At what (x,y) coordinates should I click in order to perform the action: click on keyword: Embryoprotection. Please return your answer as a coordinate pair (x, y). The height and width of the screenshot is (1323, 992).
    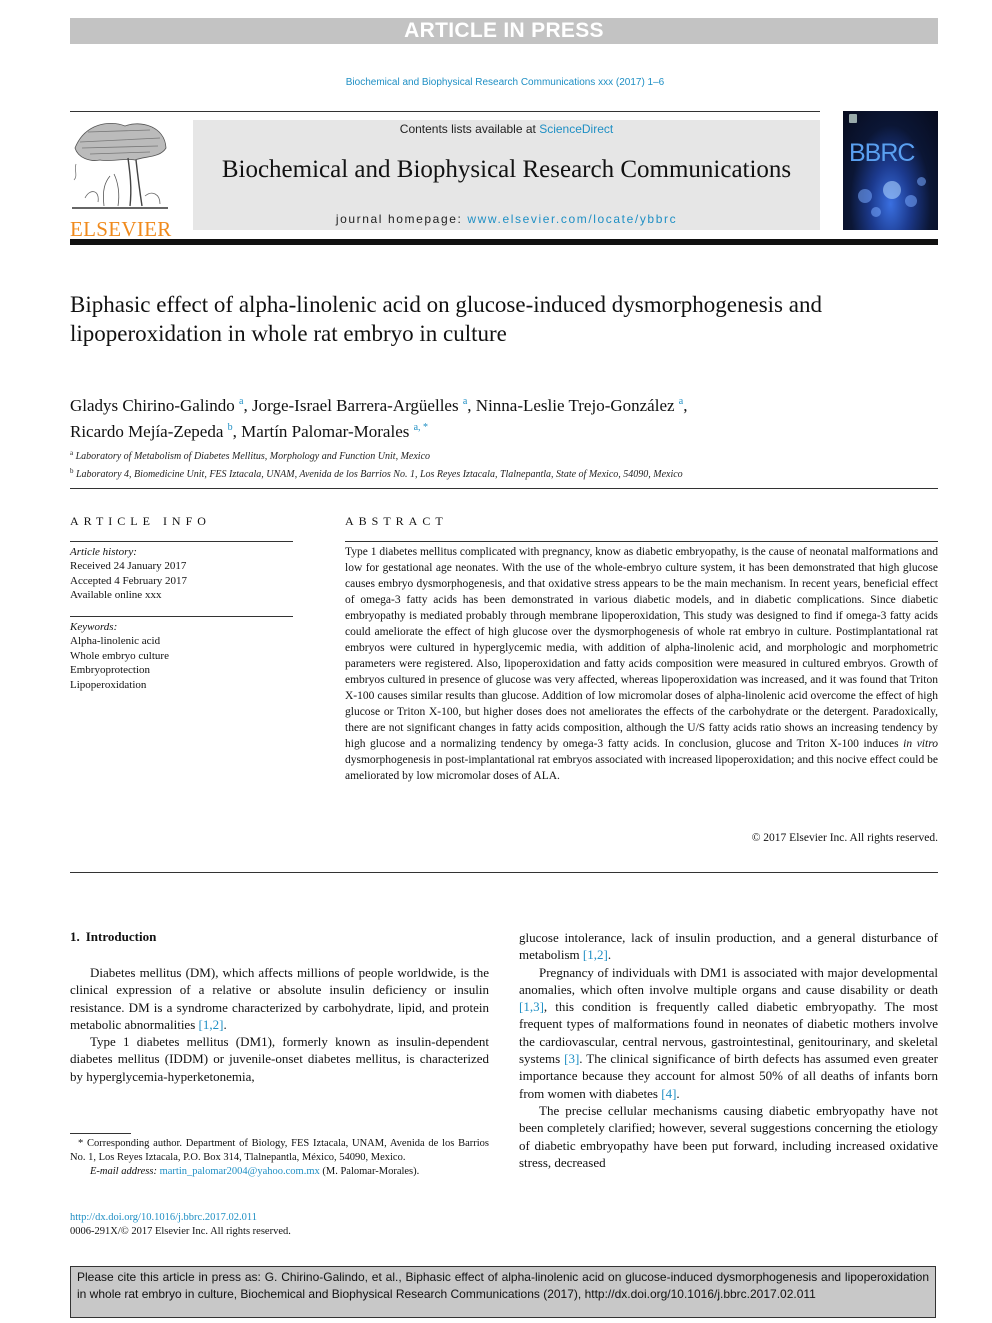
    Looking at the image, I should click on (110, 670).